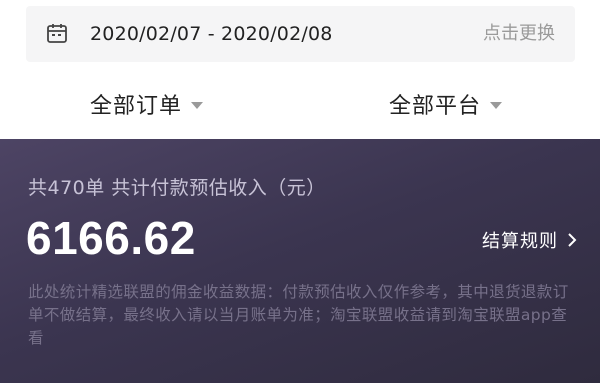 The image size is (600, 383). What do you see at coordinates (136, 106) in the screenshot?
I see `orders-filter-label: 全部订单` at bounding box center [136, 106].